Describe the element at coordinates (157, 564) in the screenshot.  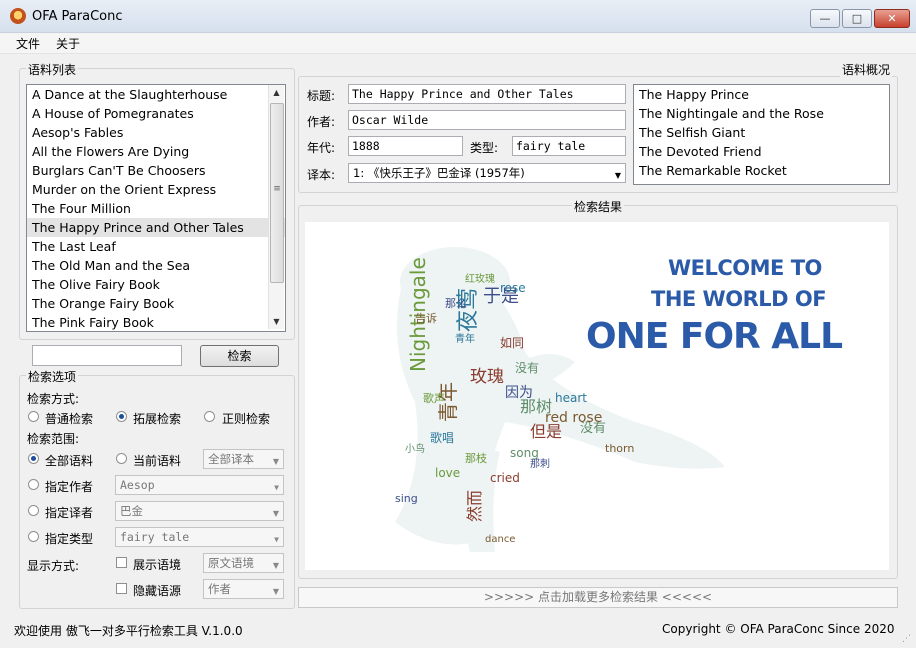
I see `show-context-label: 展示语境` at that location.